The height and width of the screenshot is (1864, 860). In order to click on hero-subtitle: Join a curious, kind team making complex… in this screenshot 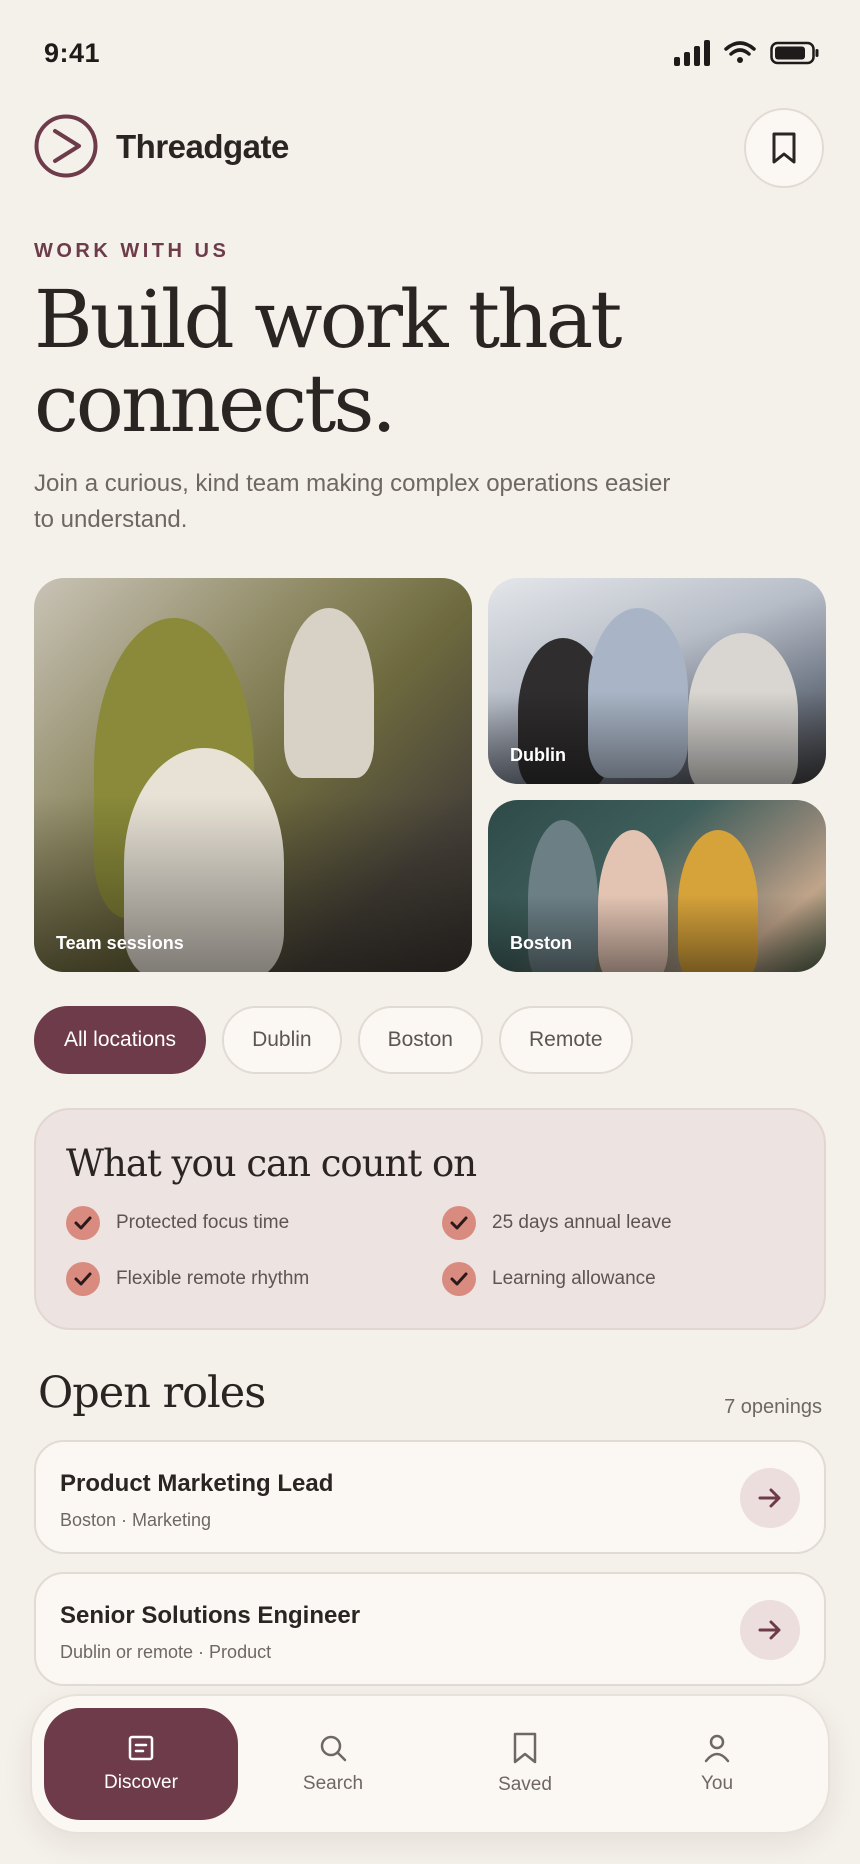, I will do `click(352, 501)`.